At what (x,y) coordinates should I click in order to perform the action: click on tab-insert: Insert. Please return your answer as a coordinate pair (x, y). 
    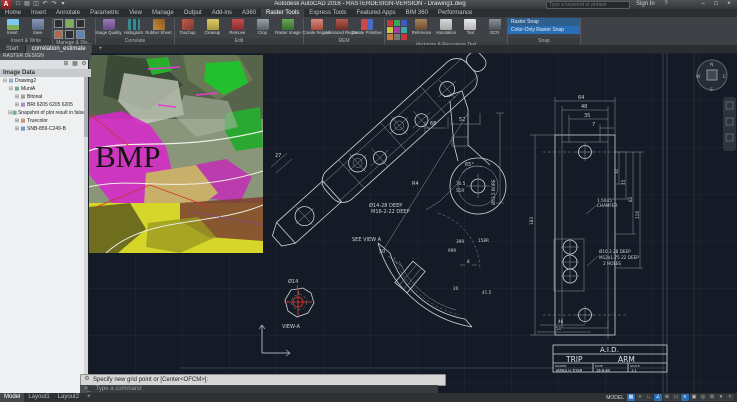
    Looking at the image, I should click on (38, 13).